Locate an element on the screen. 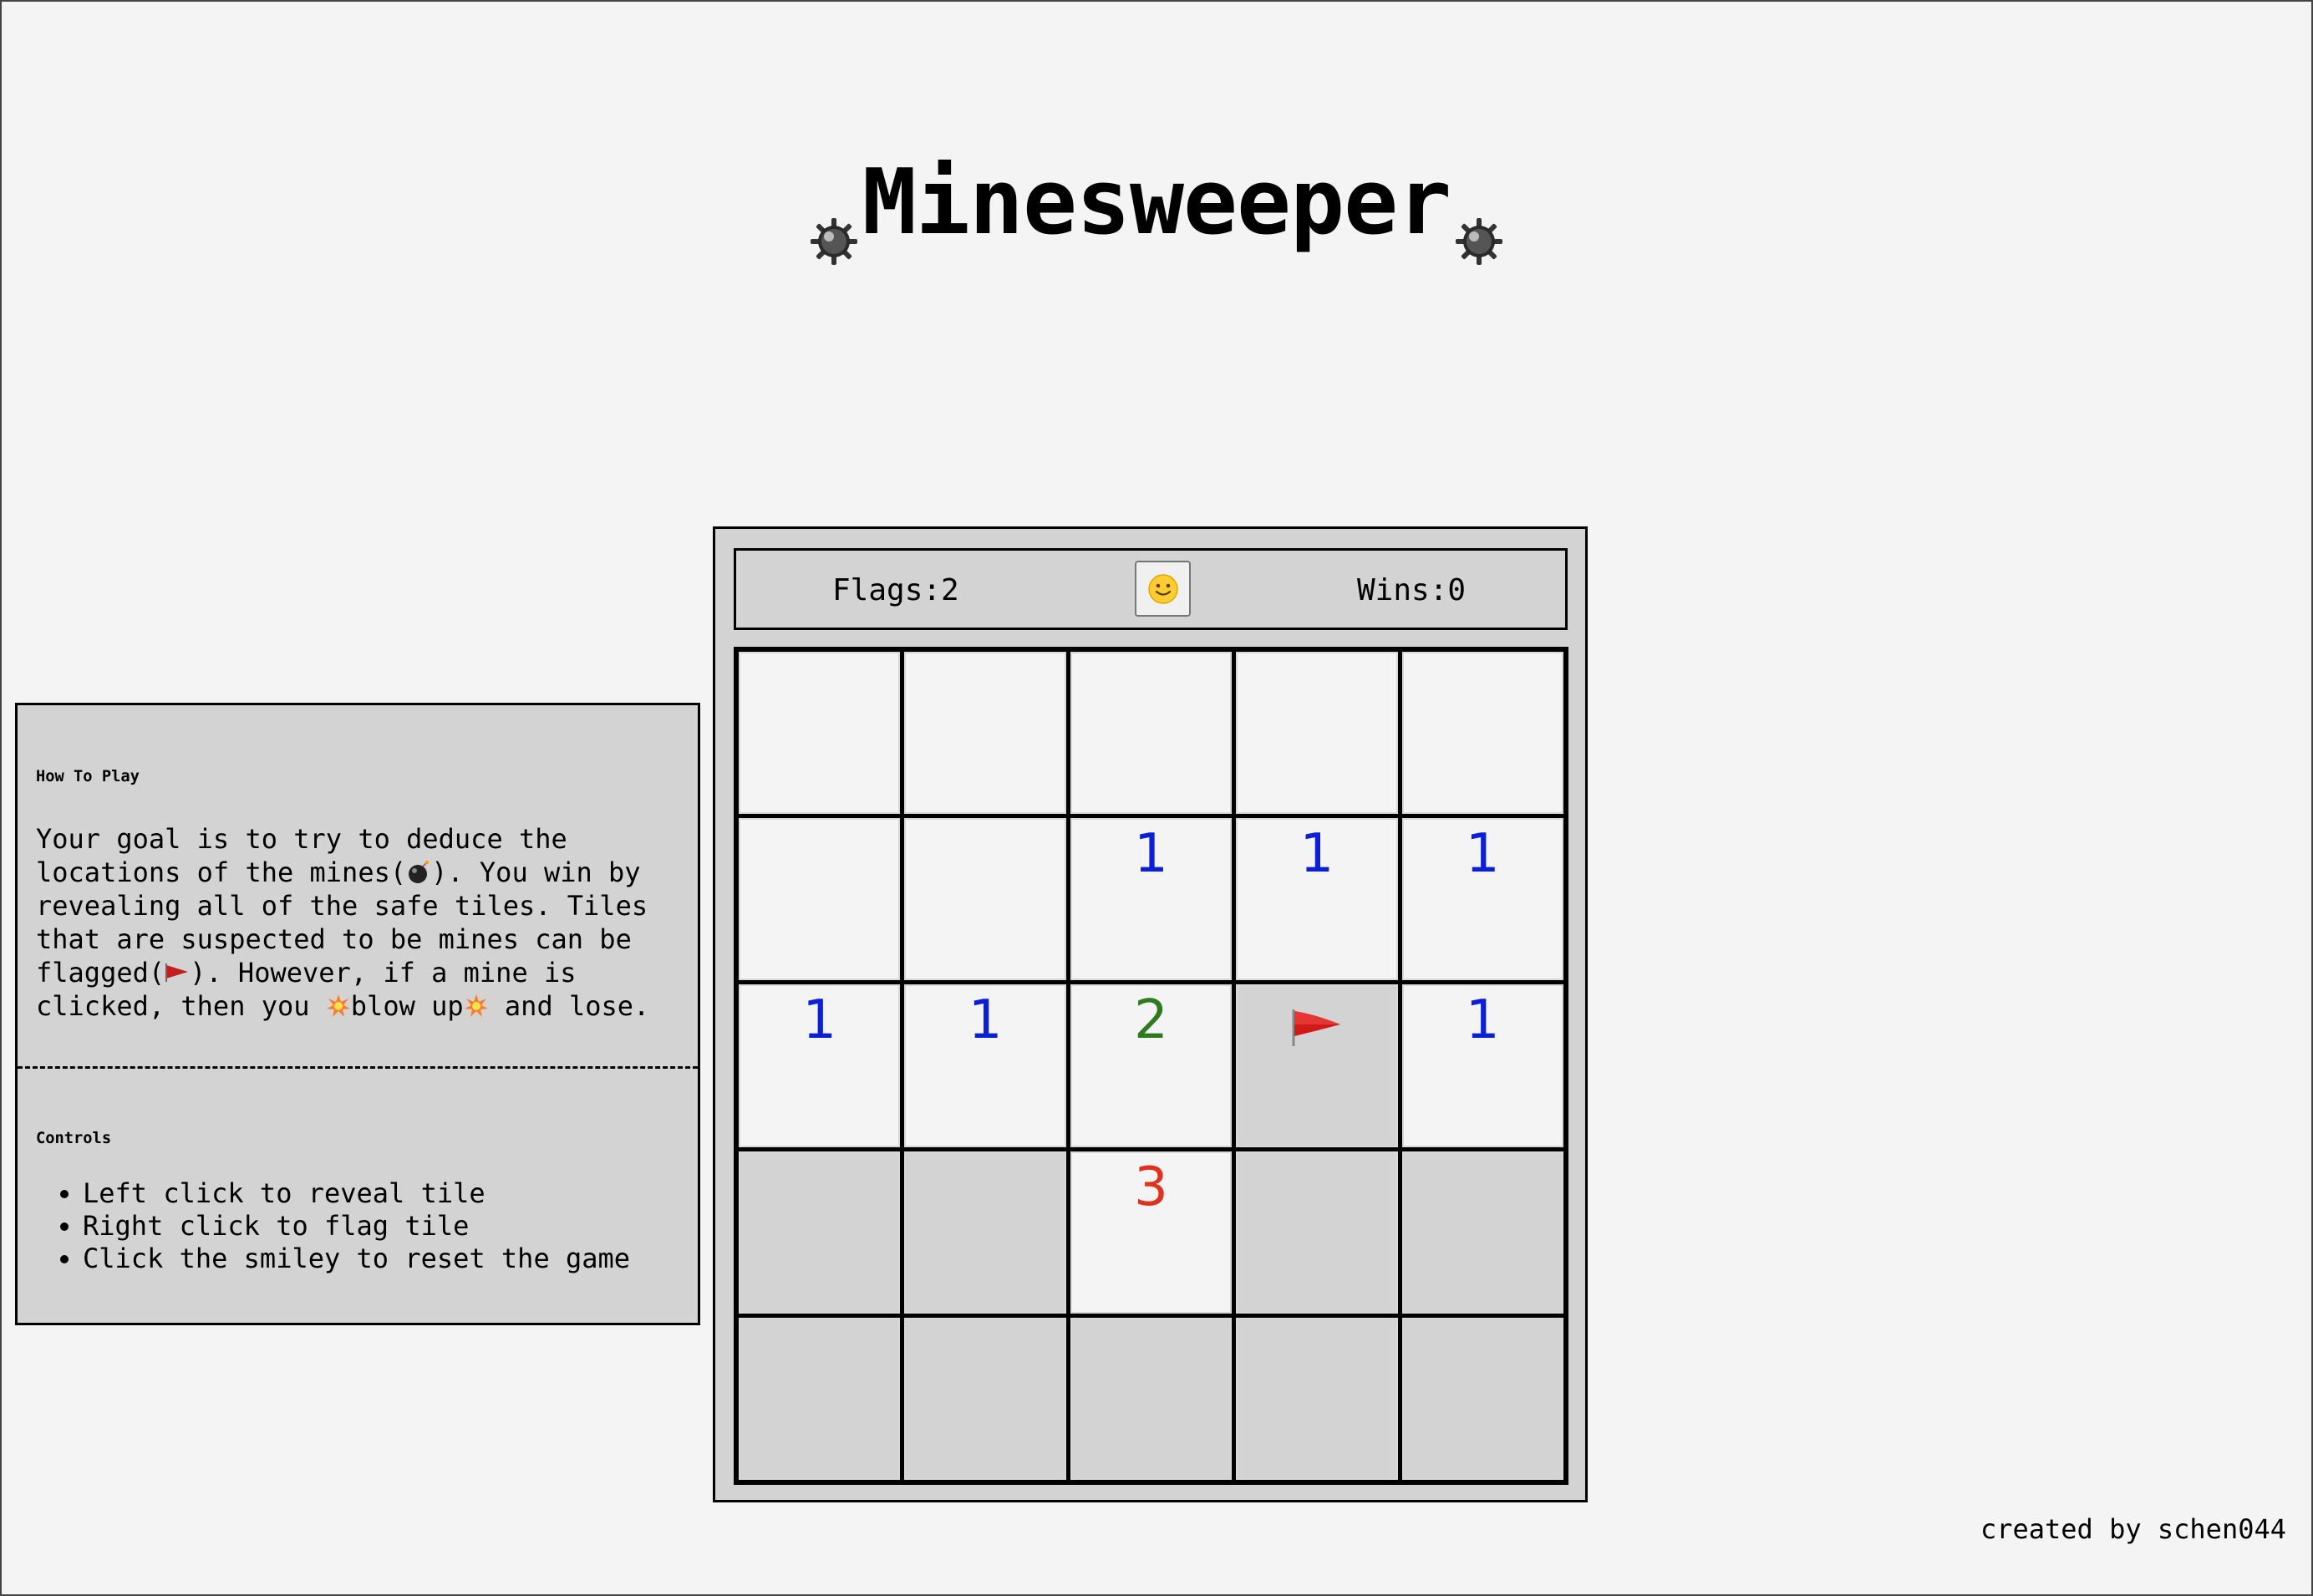 Image resolution: width=2313 pixels, height=1596 pixels. section-divider is located at coordinates (358, 1067).